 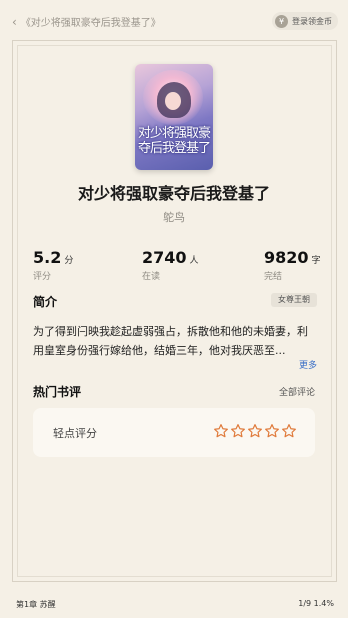 I want to click on login-coin-button: ¥ 登录领金币, so click(x=305, y=21).